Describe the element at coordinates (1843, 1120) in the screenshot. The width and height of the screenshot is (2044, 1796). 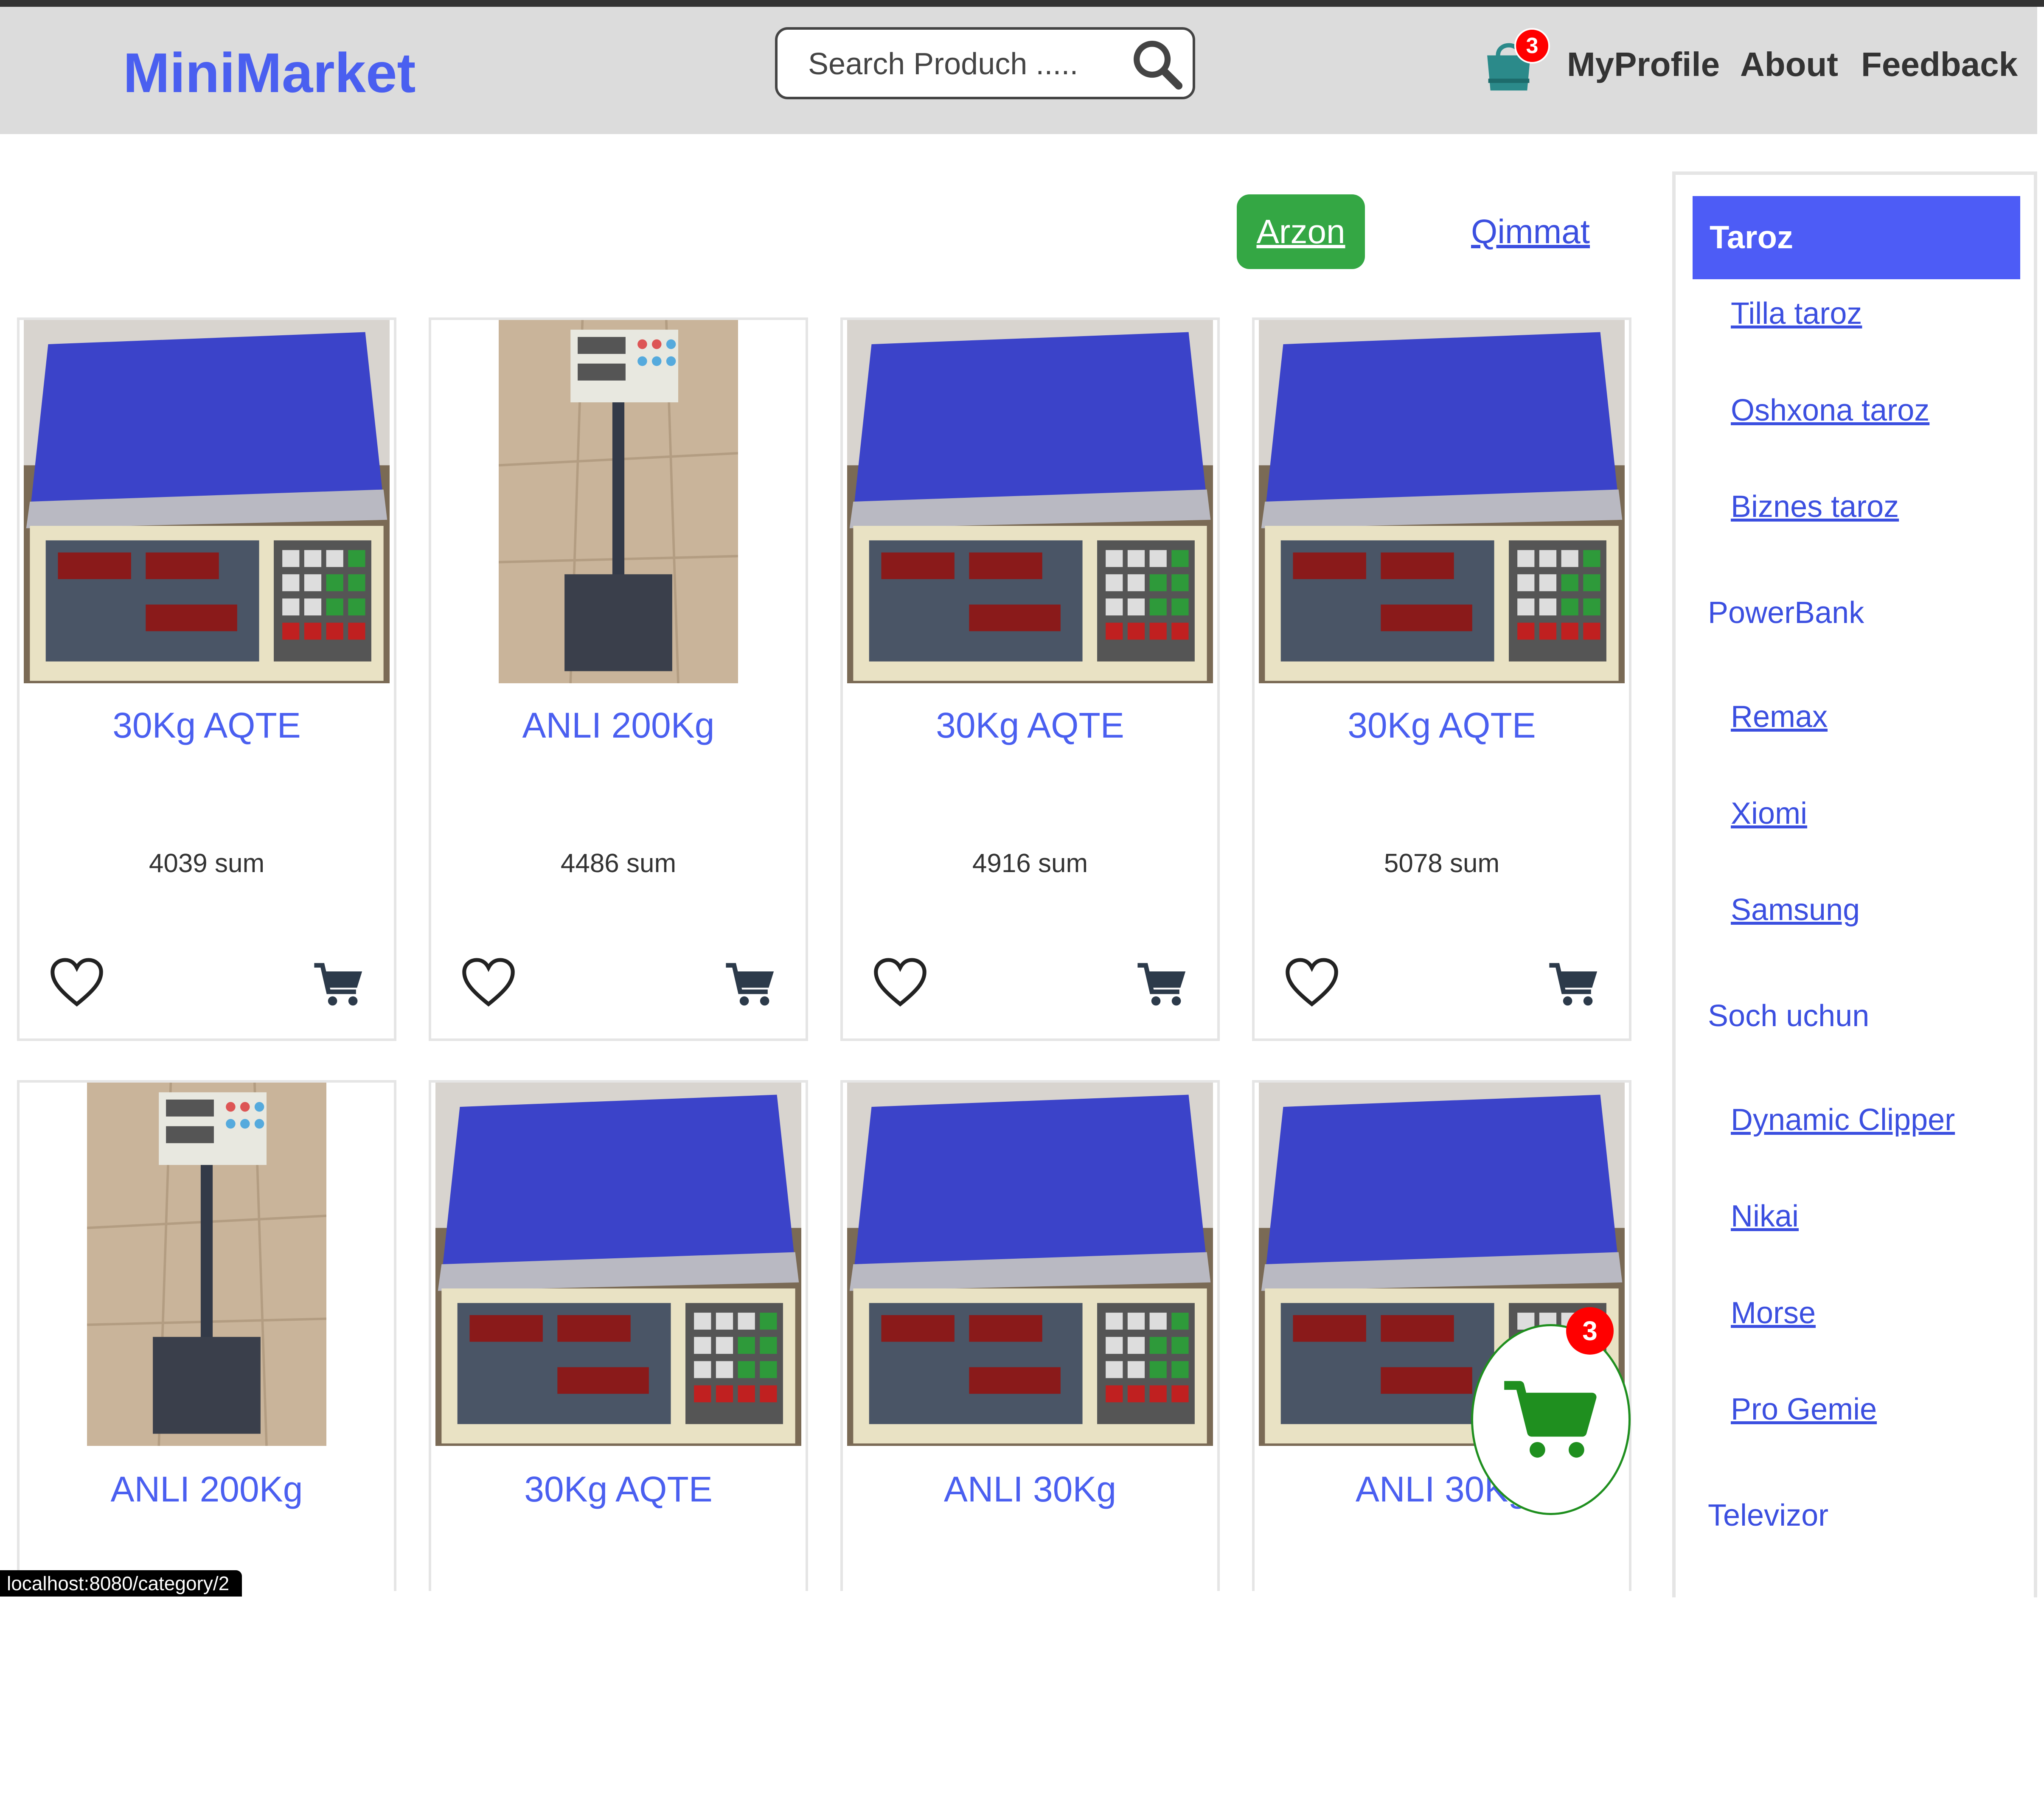
I see `subcategory-dynamic-clipper: Dynamic Clipper` at that location.